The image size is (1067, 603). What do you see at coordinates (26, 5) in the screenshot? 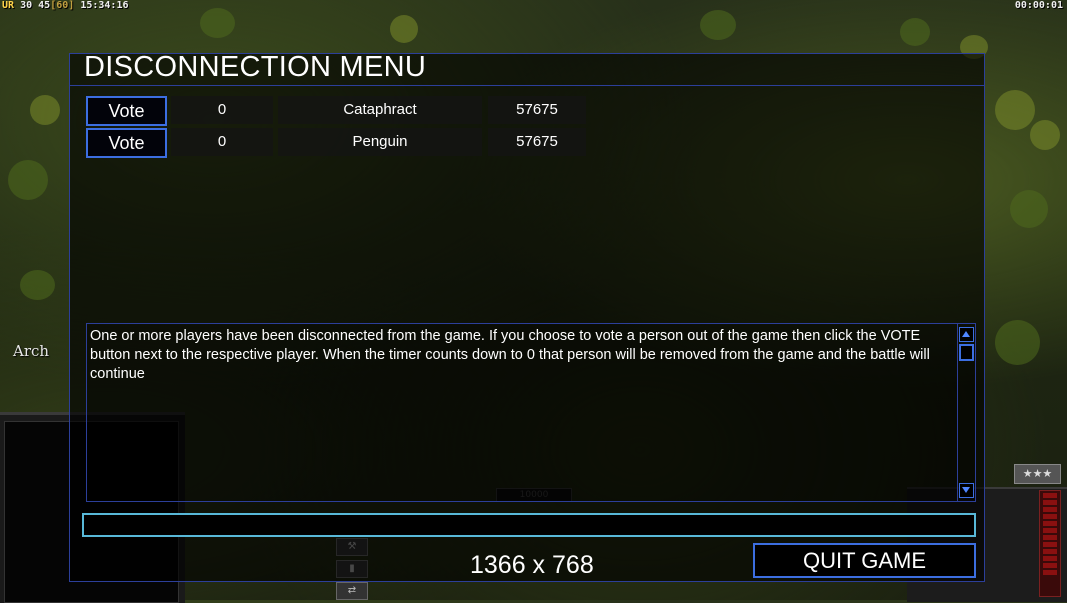
I see `ur-value: 30` at bounding box center [26, 5].